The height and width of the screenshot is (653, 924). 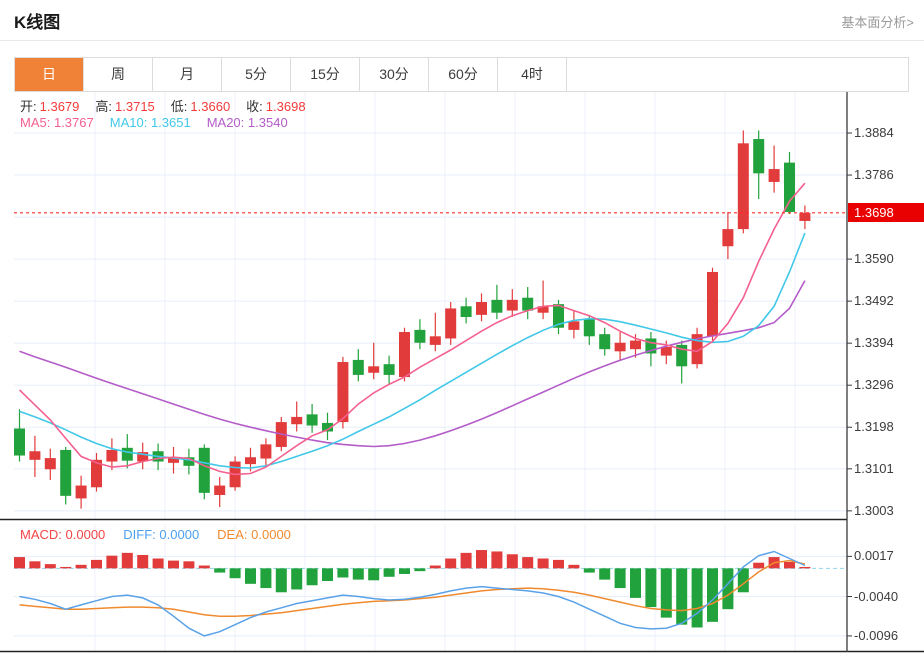 I want to click on tab-15min: 15分, so click(x=325, y=74).